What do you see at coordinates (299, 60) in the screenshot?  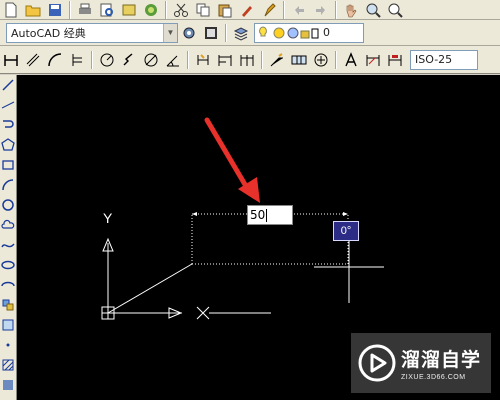 I see `tolerance-icon` at bounding box center [299, 60].